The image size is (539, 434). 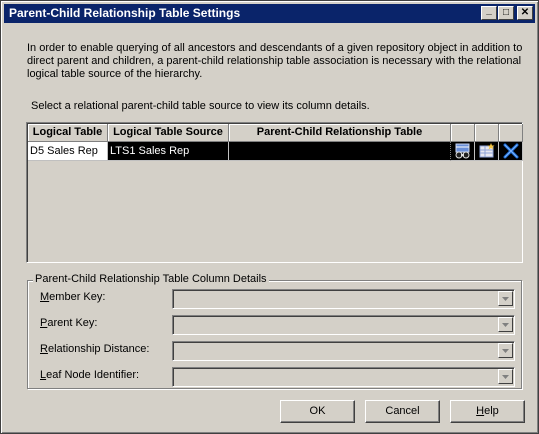 I want to click on browse-icon, so click(x=462, y=151).